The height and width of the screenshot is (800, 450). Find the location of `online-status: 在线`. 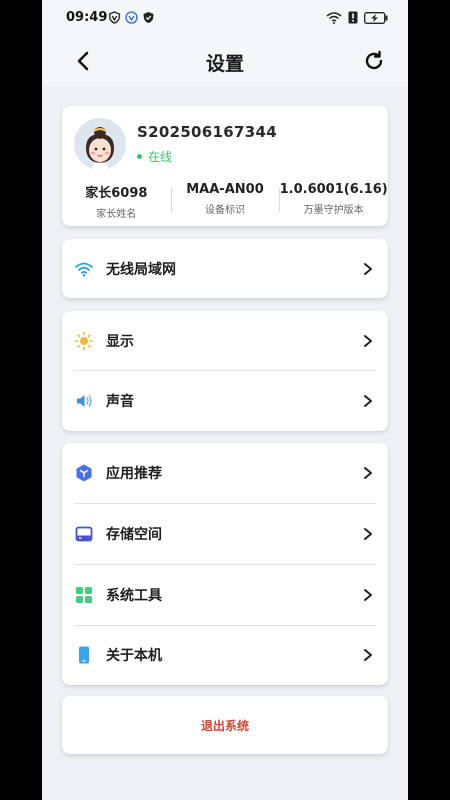

online-status: 在线 is located at coordinates (154, 156).